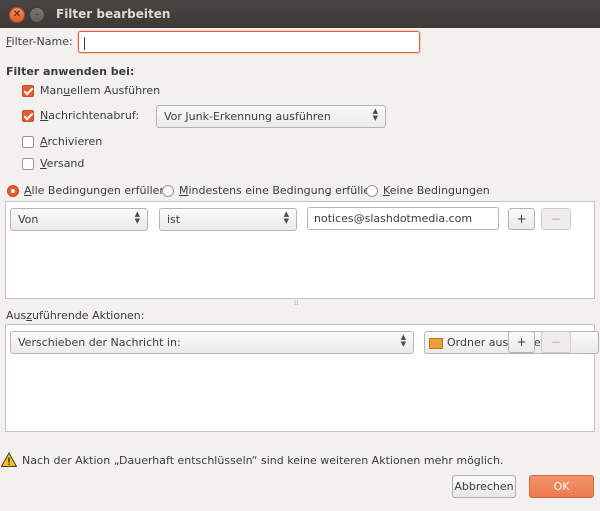  I want to click on match-none-label: Keine Bedingungen, so click(436, 190).